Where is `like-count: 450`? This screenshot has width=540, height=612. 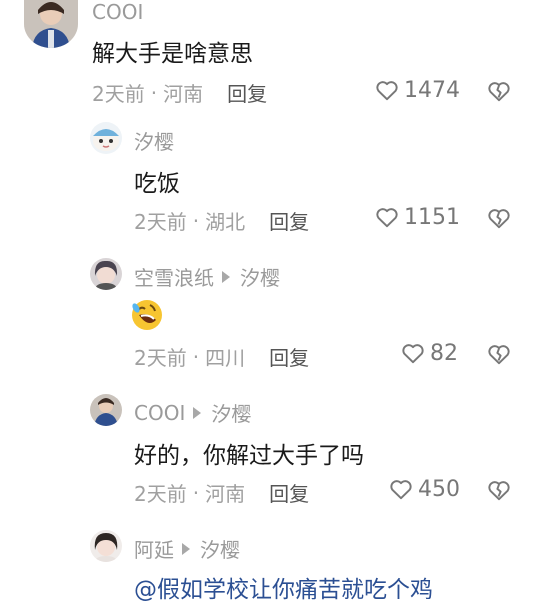 like-count: 450 is located at coordinates (439, 489).